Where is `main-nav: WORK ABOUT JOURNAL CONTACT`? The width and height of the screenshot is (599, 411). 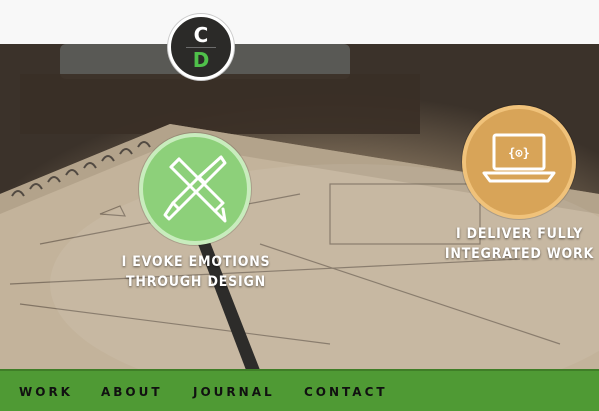
main-nav: WORK ABOUT JOURNAL CONTACT is located at coordinates (299, 390).